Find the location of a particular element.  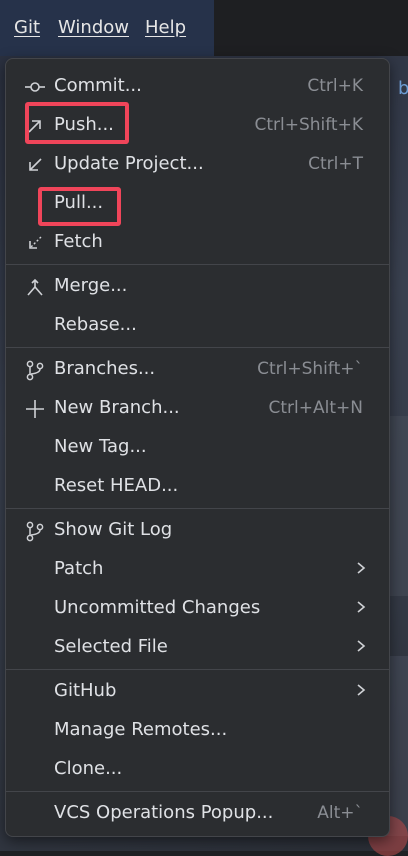

menu-item-commit: Commit... Ctrl+K is located at coordinates (197, 86).